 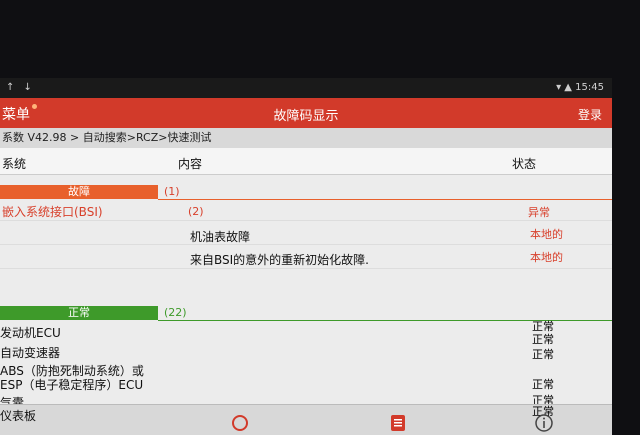 What do you see at coordinates (30, 332) in the screenshot?
I see `normal-system: 发动机ECU` at bounding box center [30, 332].